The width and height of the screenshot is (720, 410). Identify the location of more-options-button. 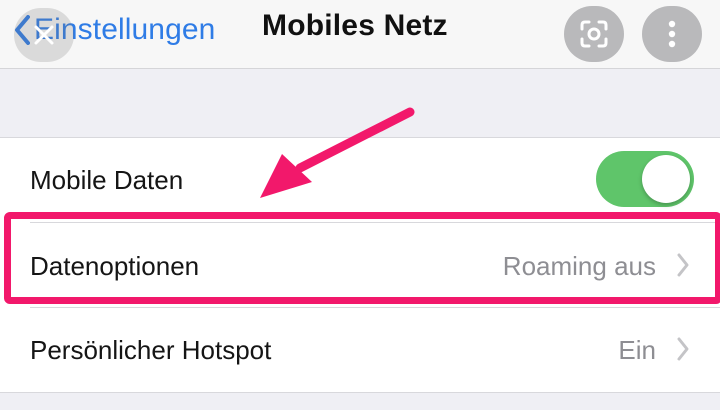
(672, 34).